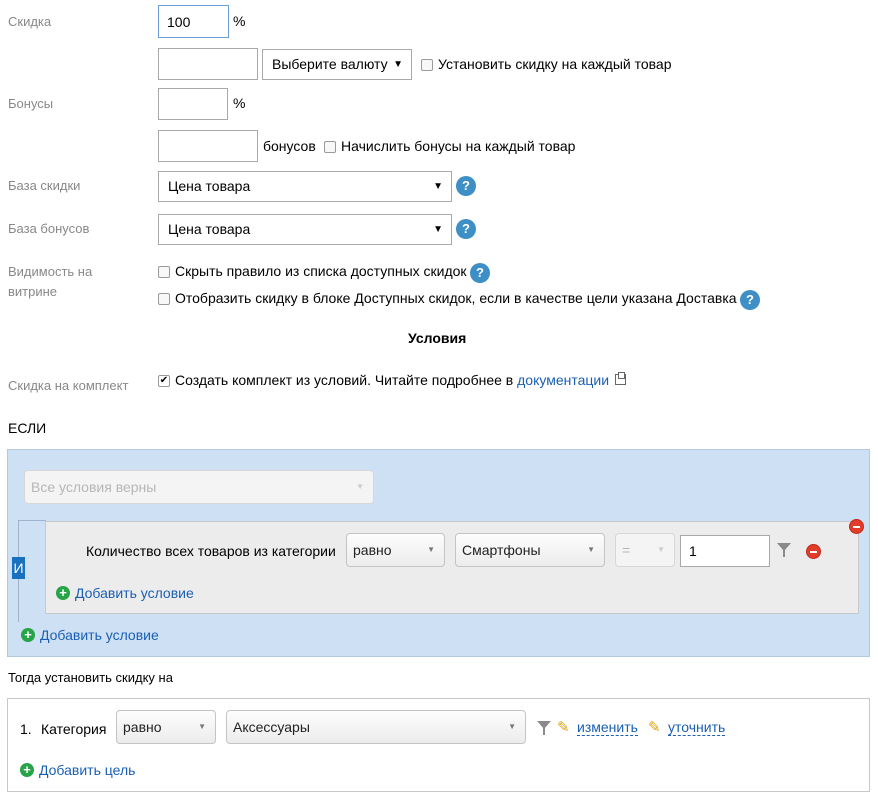 The width and height of the screenshot is (878, 802). What do you see at coordinates (725, 551) in the screenshot?
I see `condition-value-input` at bounding box center [725, 551].